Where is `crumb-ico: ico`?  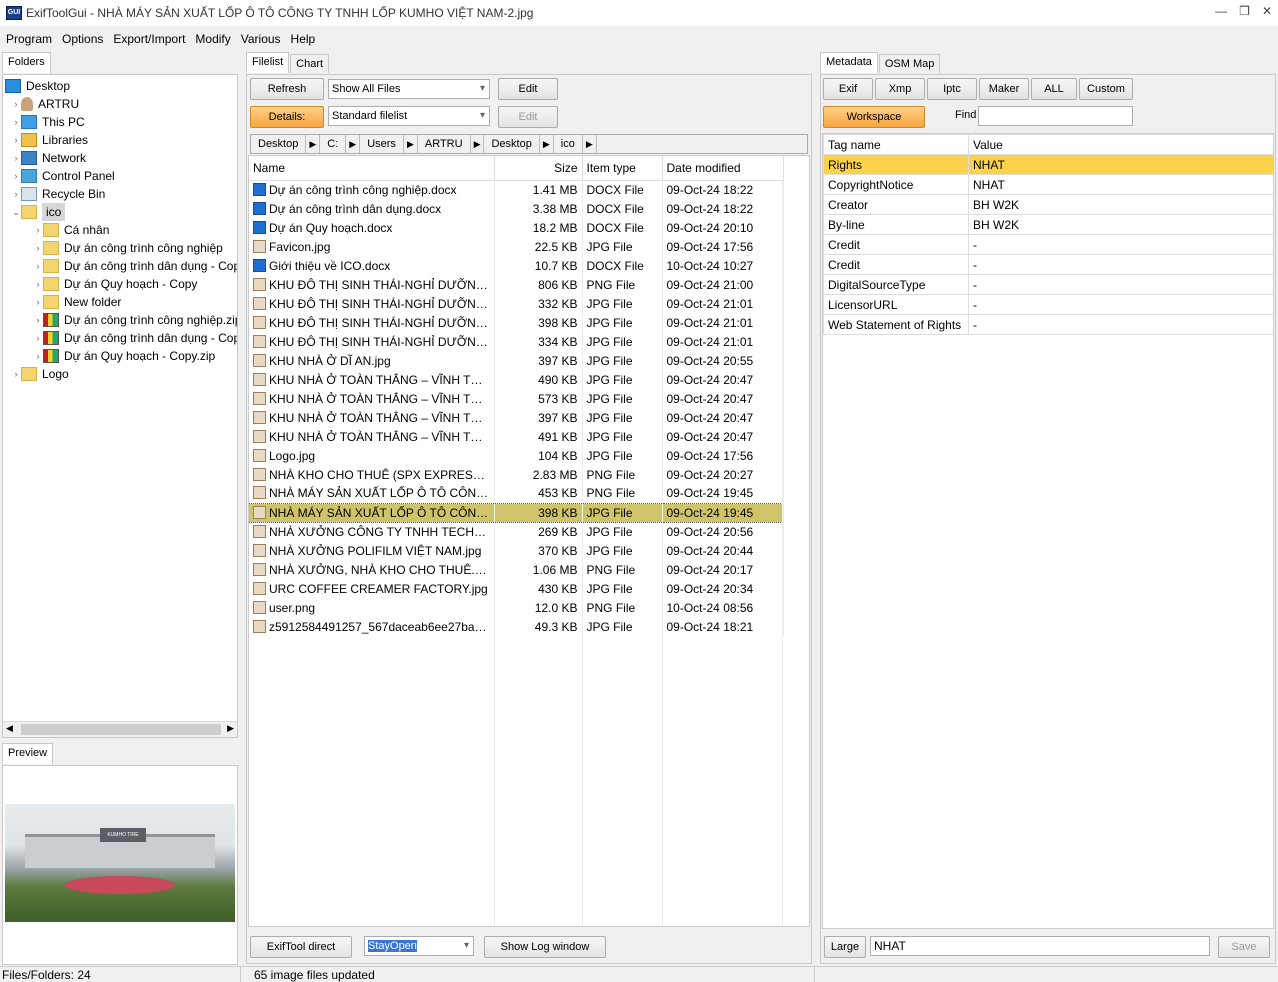 crumb-ico: ico is located at coordinates (568, 144).